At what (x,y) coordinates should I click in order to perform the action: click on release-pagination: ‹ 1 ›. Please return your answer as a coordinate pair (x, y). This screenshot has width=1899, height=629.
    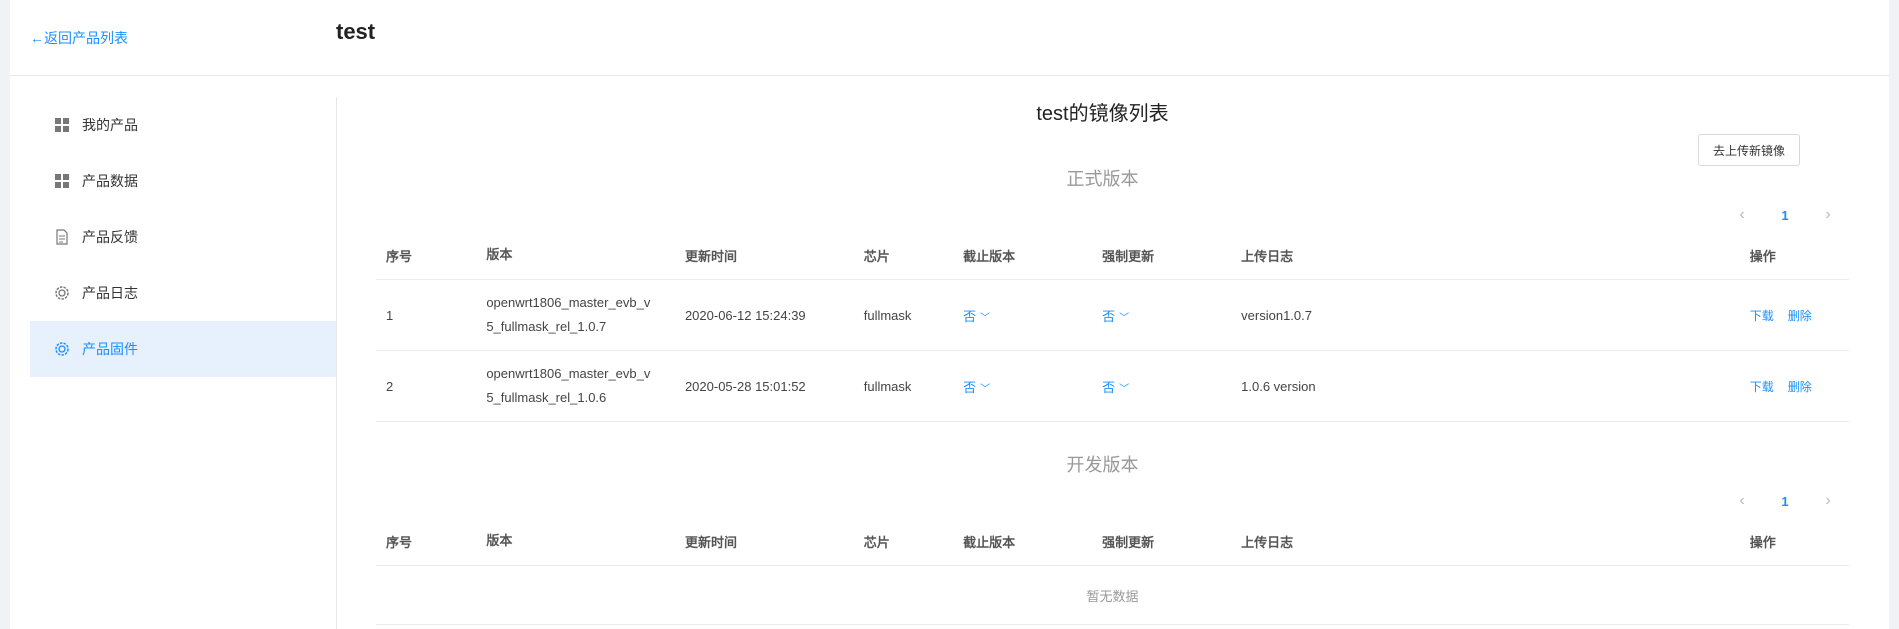
    Looking at the image, I should click on (1785, 215).